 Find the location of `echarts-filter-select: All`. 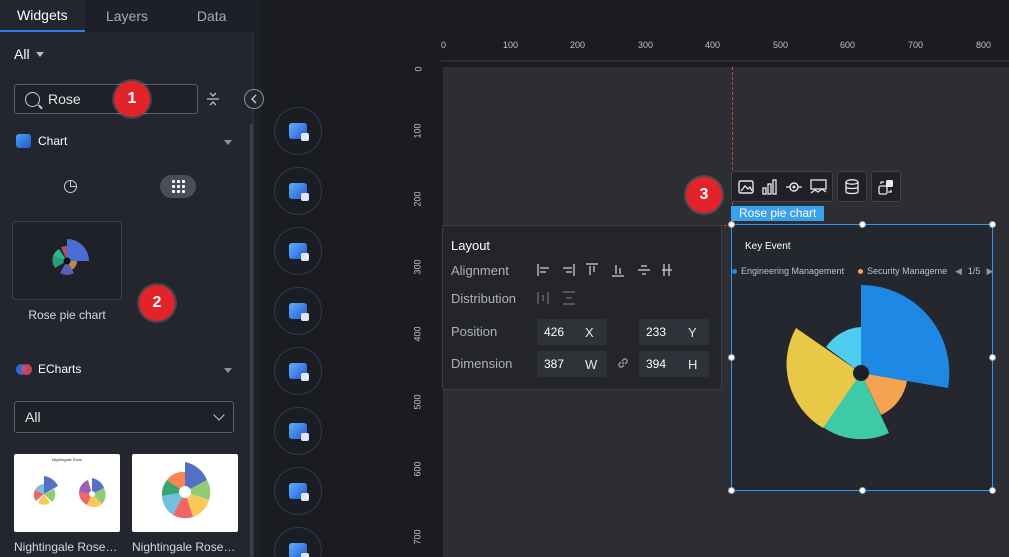

echarts-filter-select: All is located at coordinates (124, 417).